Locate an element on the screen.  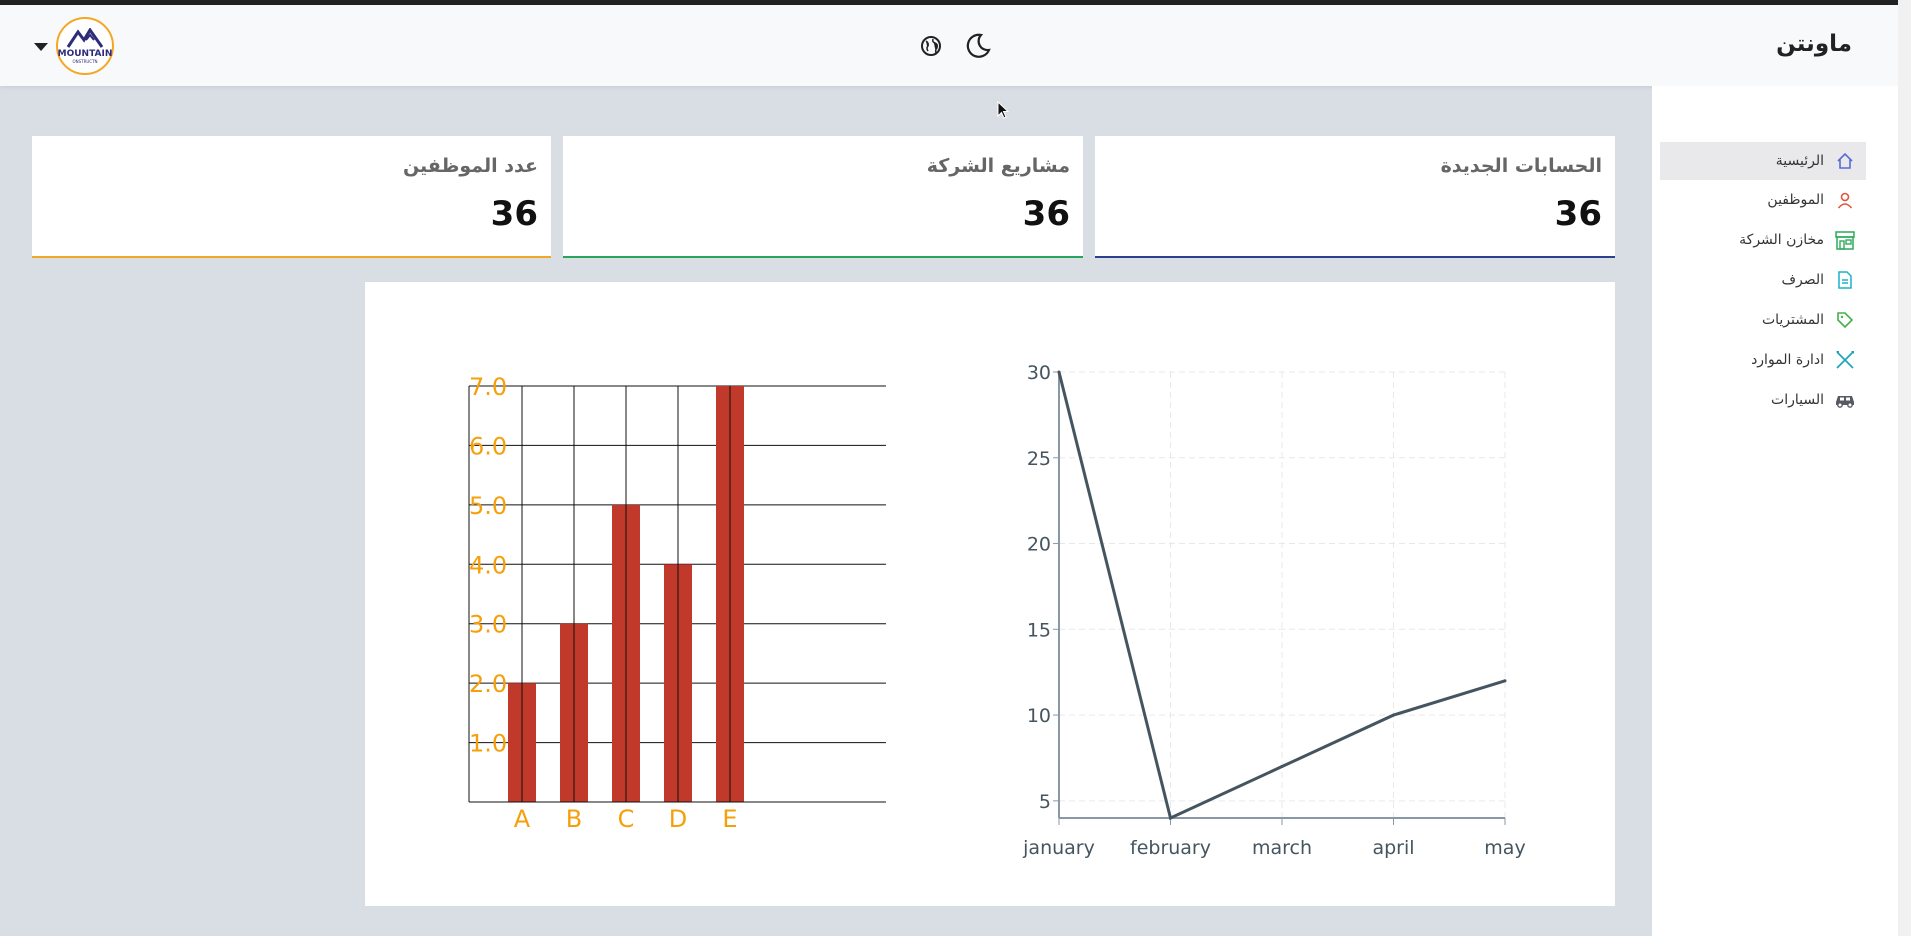
moon-icon is located at coordinates (978, 45).